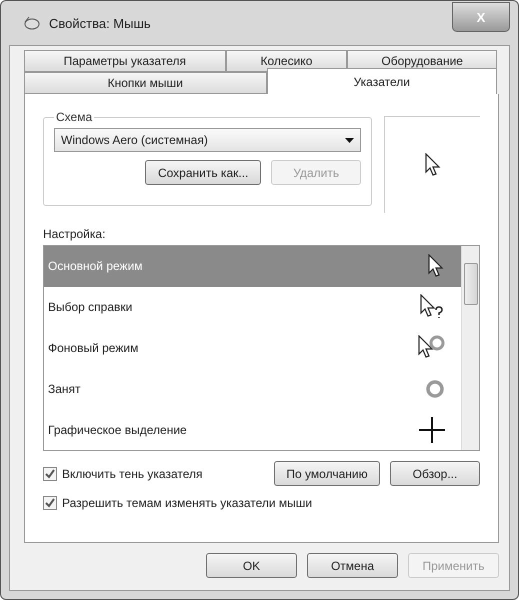 Image resolution: width=519 pixels, height=600 pixels. Describe the element at coordinates (381, 81) in the screenshot. I see `tab: Указатели` at that location.